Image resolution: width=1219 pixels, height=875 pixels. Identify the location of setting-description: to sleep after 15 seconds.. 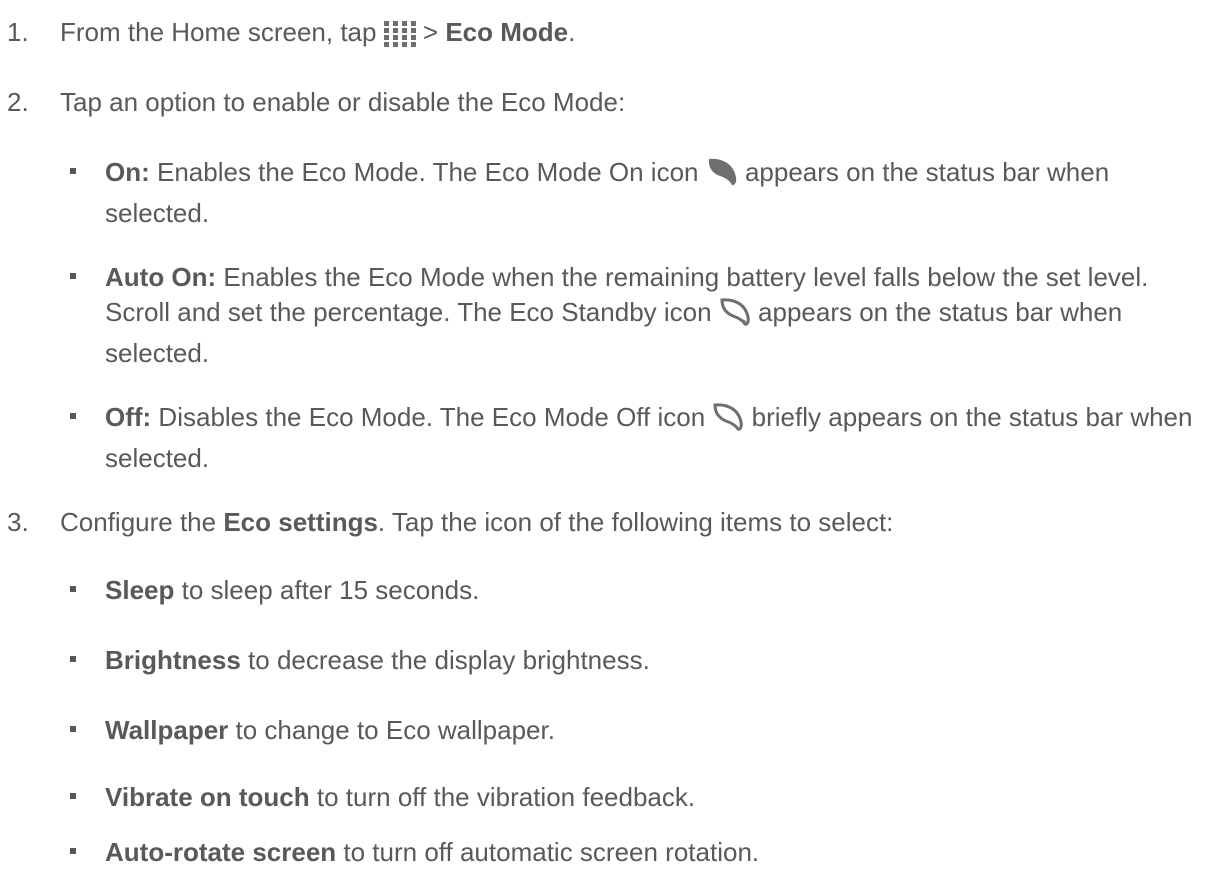
(327, 590).